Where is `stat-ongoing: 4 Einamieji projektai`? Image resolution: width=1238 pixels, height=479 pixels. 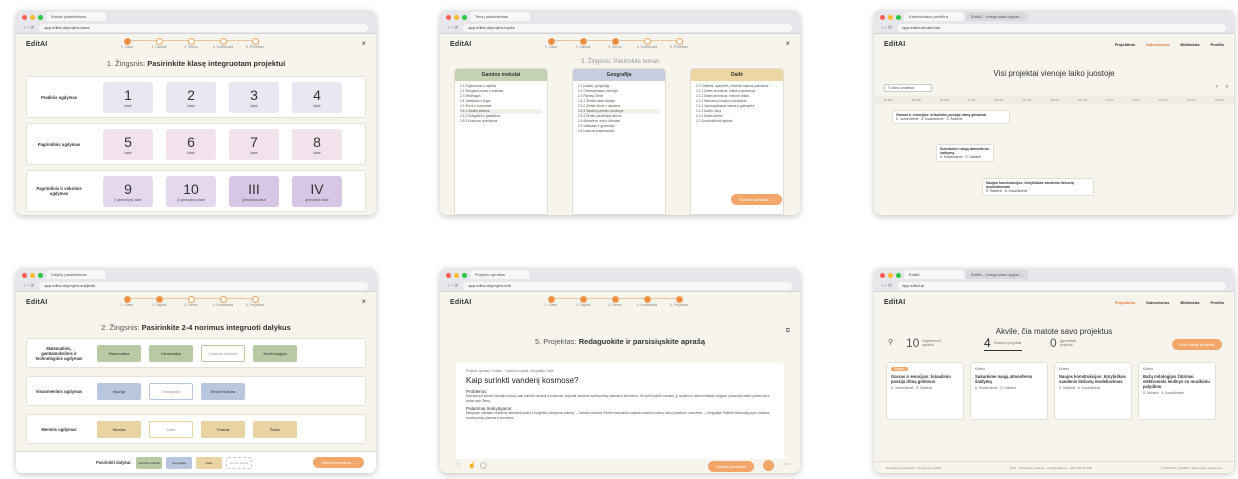
stat-ongoing: 4 Einamieji projektai is located at coordinates (1003, 343).